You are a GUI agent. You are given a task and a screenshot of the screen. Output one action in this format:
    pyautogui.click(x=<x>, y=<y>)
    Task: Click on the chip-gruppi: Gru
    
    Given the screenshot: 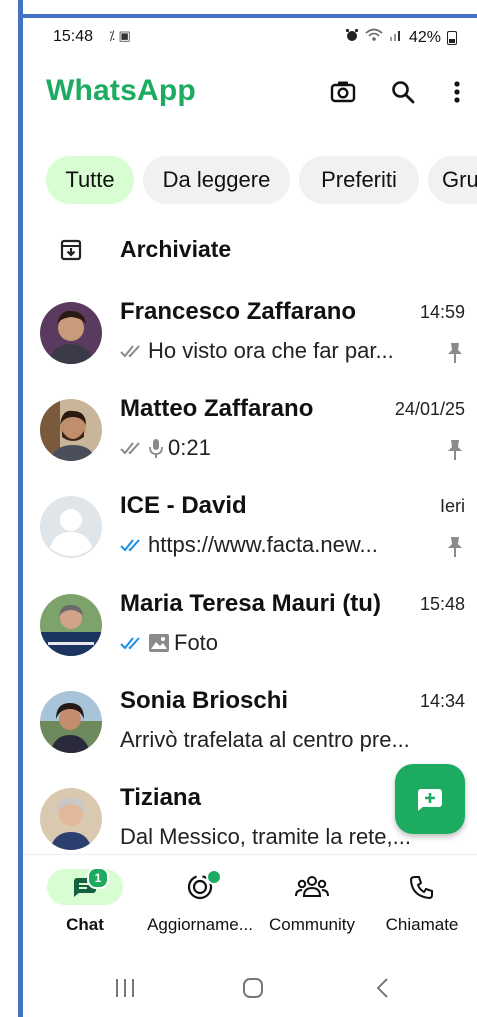 What is the action you would take?
    pyautogui.click(x=452, y=180)
    